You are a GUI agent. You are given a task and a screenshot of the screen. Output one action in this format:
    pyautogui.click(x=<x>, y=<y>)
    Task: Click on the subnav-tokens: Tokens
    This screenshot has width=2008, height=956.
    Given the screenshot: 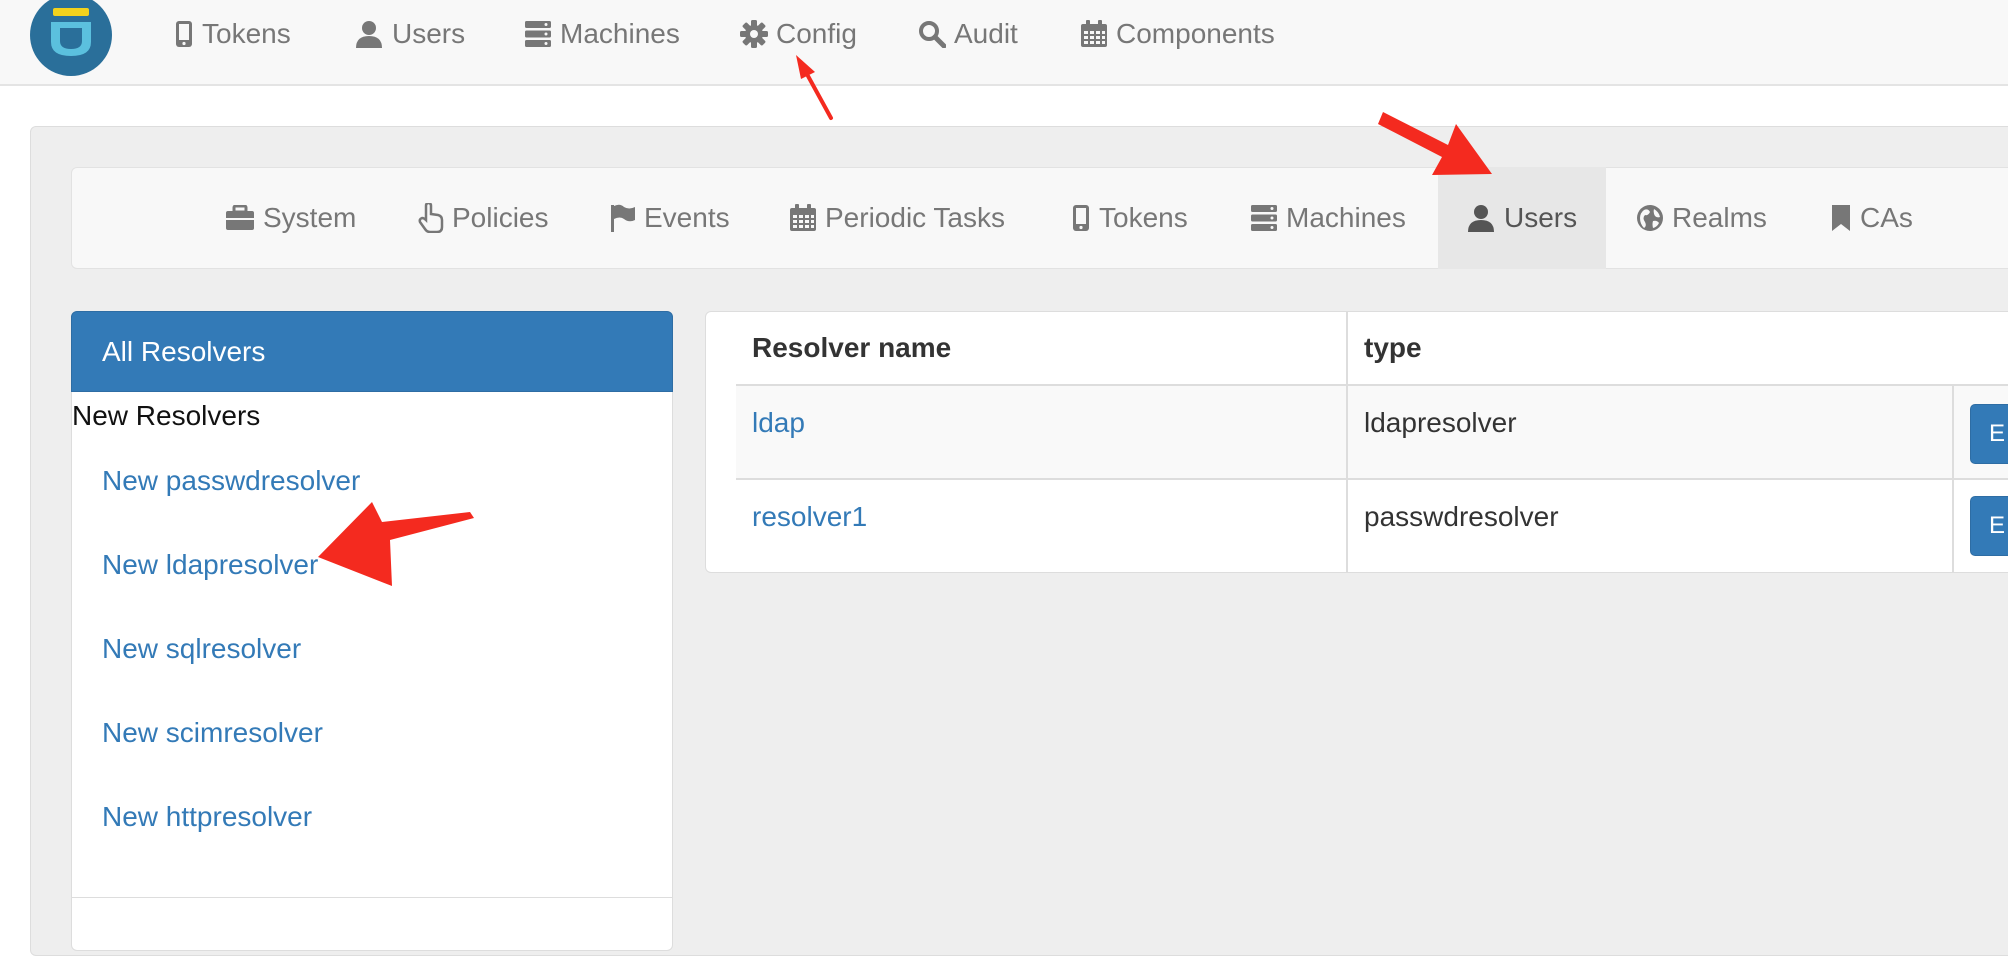 What is the action you would take?
    pyautogui.click(x=1129, y=218)
    